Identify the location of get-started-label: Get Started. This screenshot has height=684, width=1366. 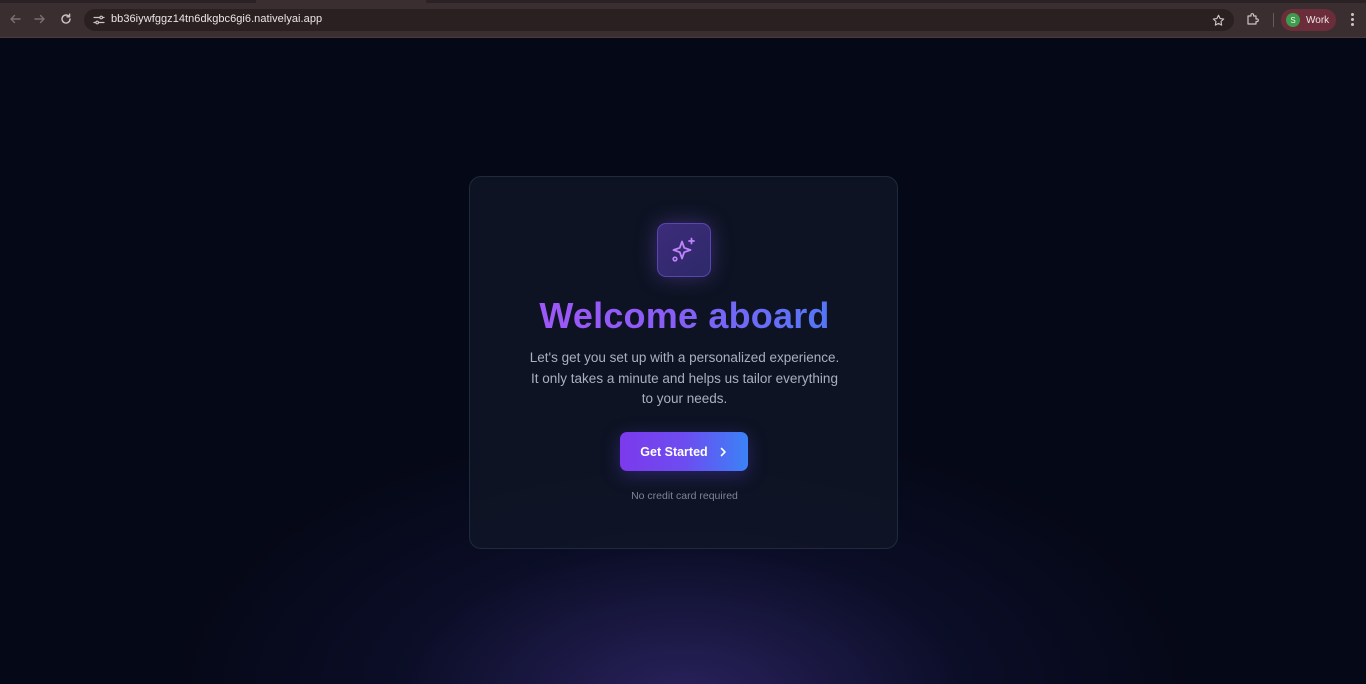
(674, 451).